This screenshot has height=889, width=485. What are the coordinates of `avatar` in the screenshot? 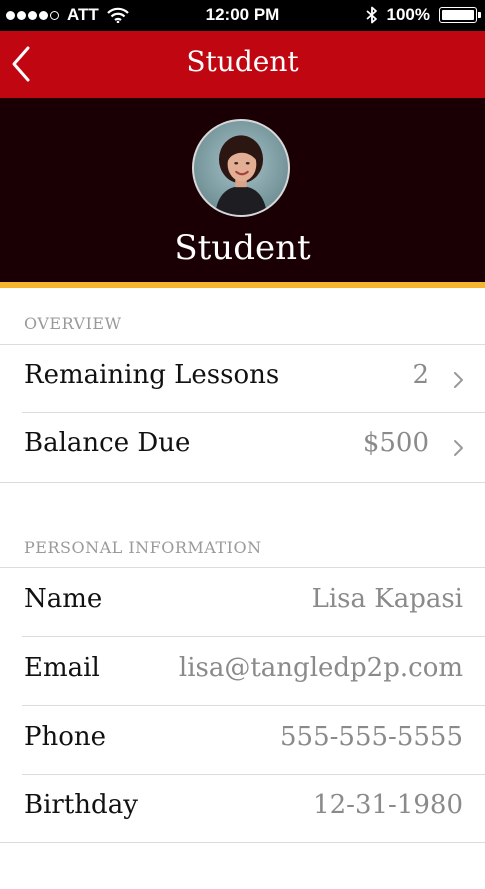 It's located at (241, 168).